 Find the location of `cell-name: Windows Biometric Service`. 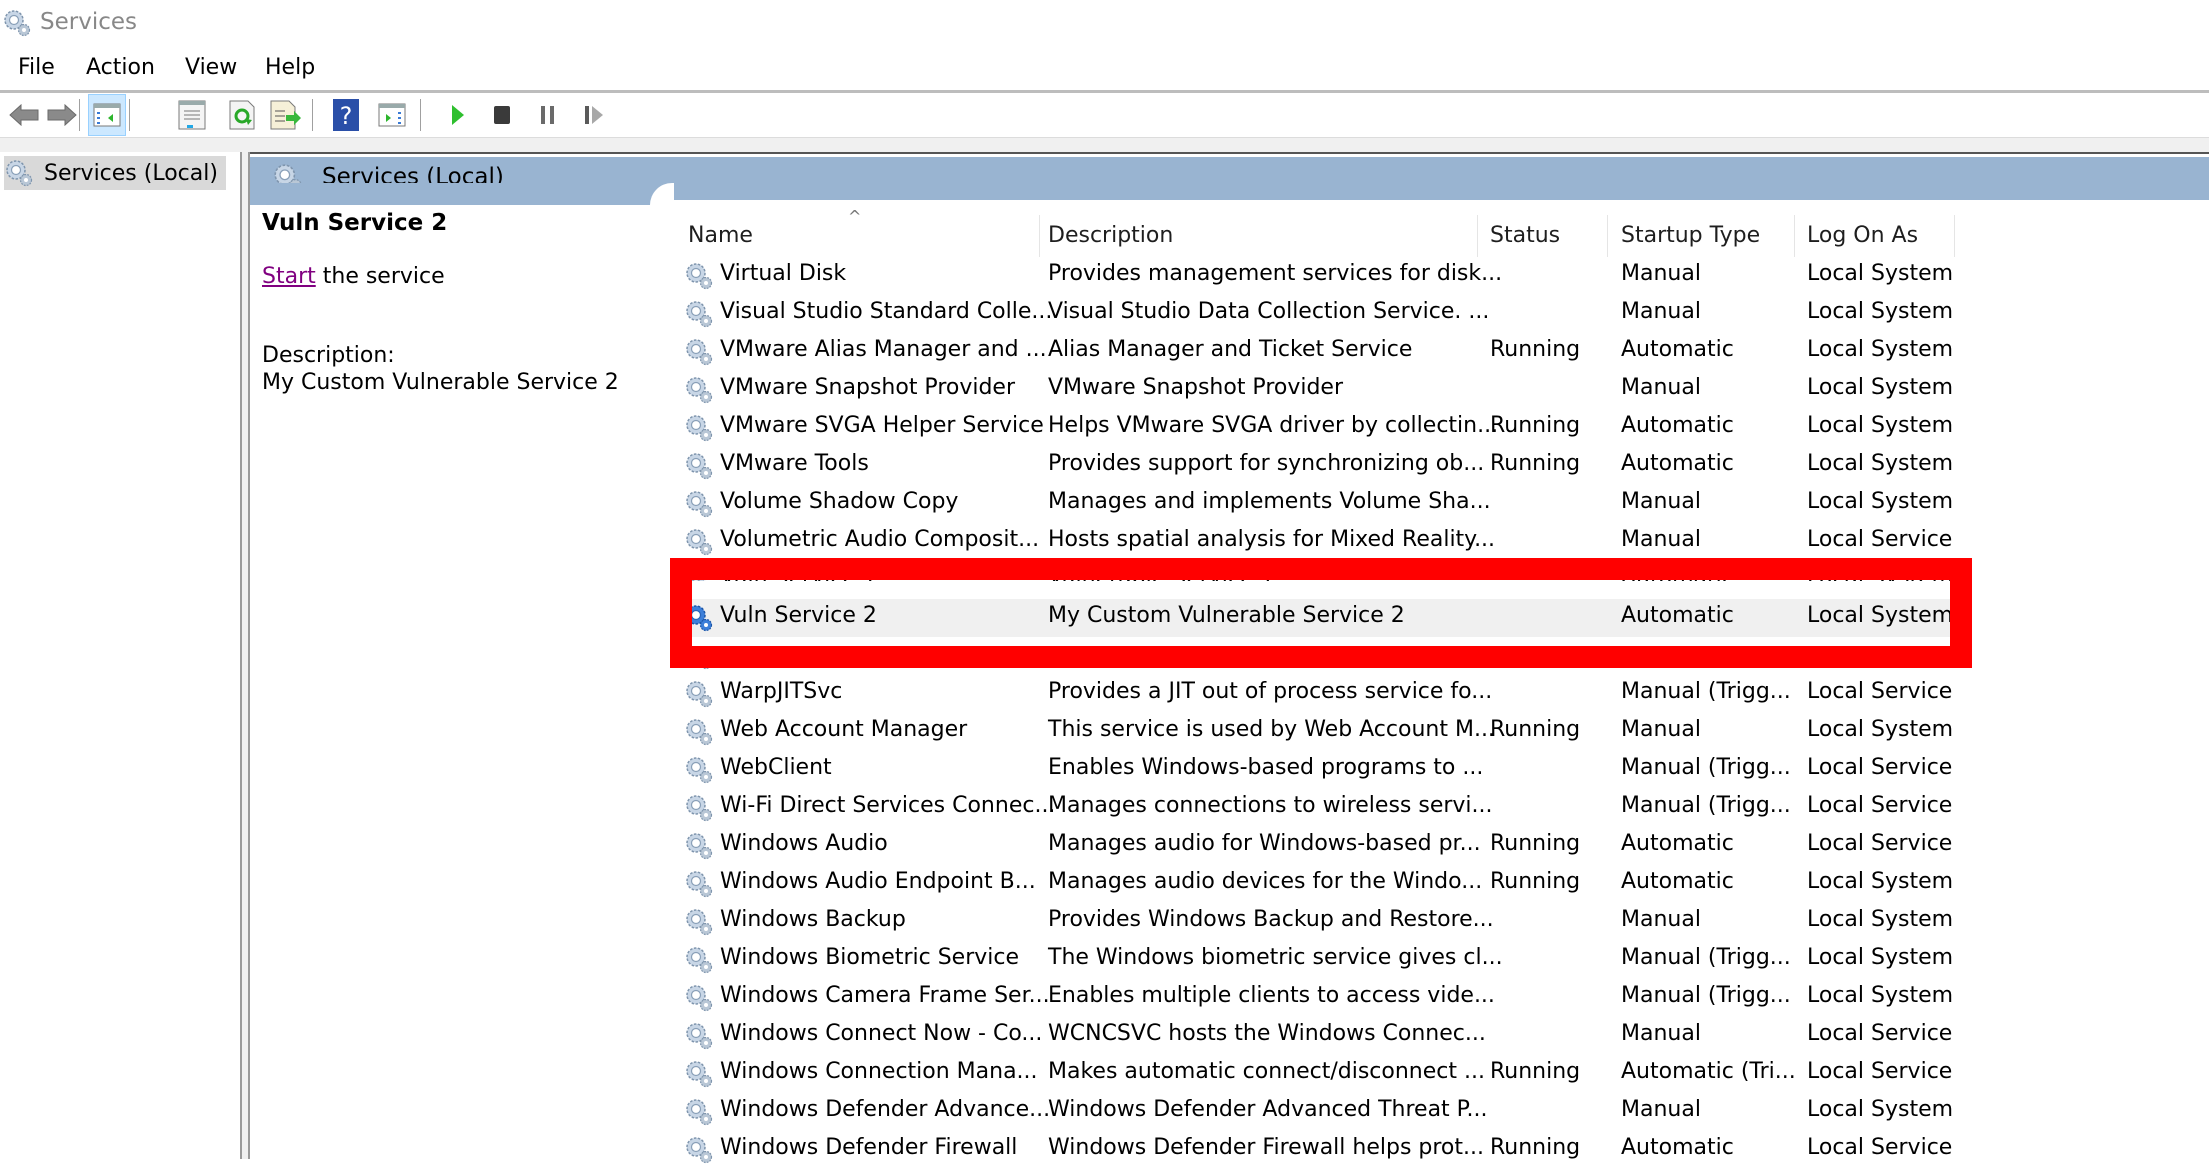

cell-name: Windows Biometric Service is located at coordinates (870, 957).